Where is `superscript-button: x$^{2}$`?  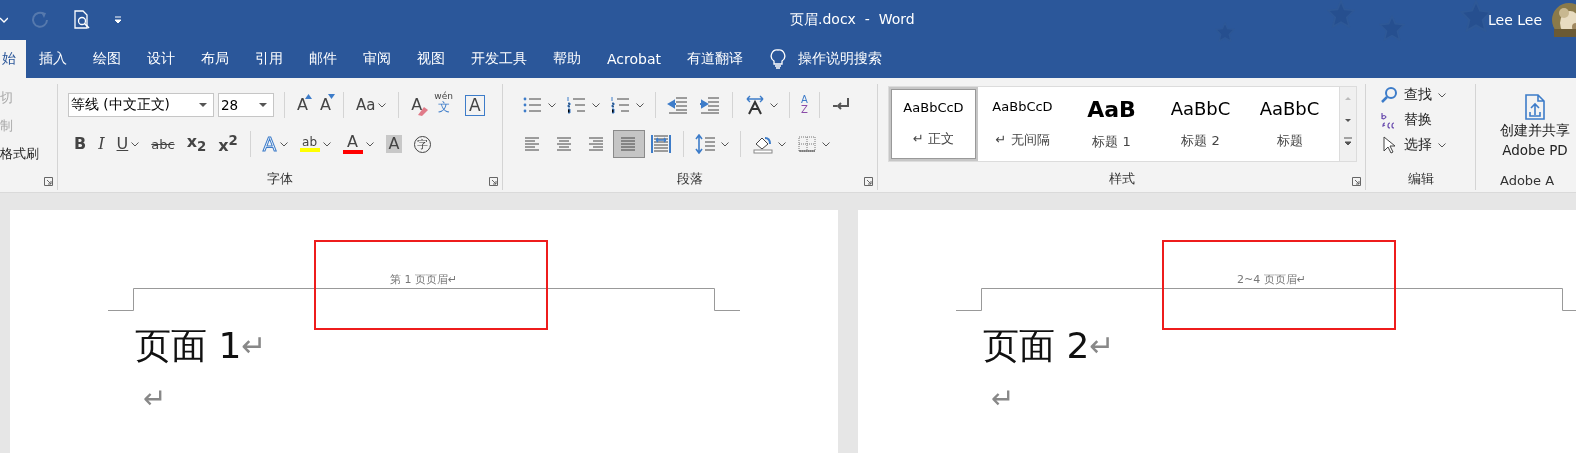
superscript-button: x$^{2}$ is located at coordinates (228, 144).